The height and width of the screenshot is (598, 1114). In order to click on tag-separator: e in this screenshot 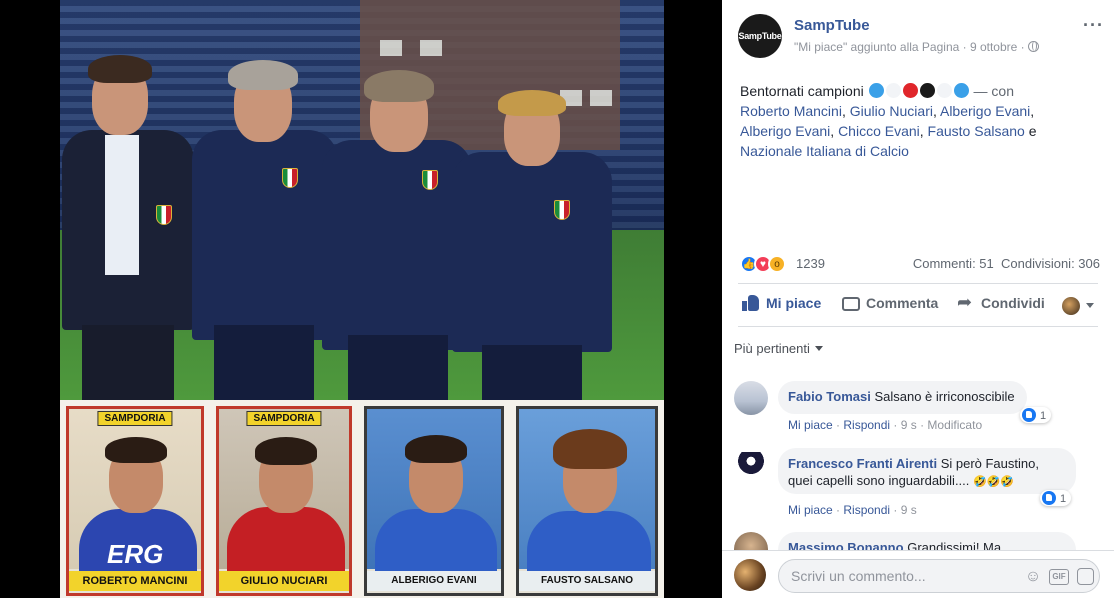, I will do `click(1030, 131)`.